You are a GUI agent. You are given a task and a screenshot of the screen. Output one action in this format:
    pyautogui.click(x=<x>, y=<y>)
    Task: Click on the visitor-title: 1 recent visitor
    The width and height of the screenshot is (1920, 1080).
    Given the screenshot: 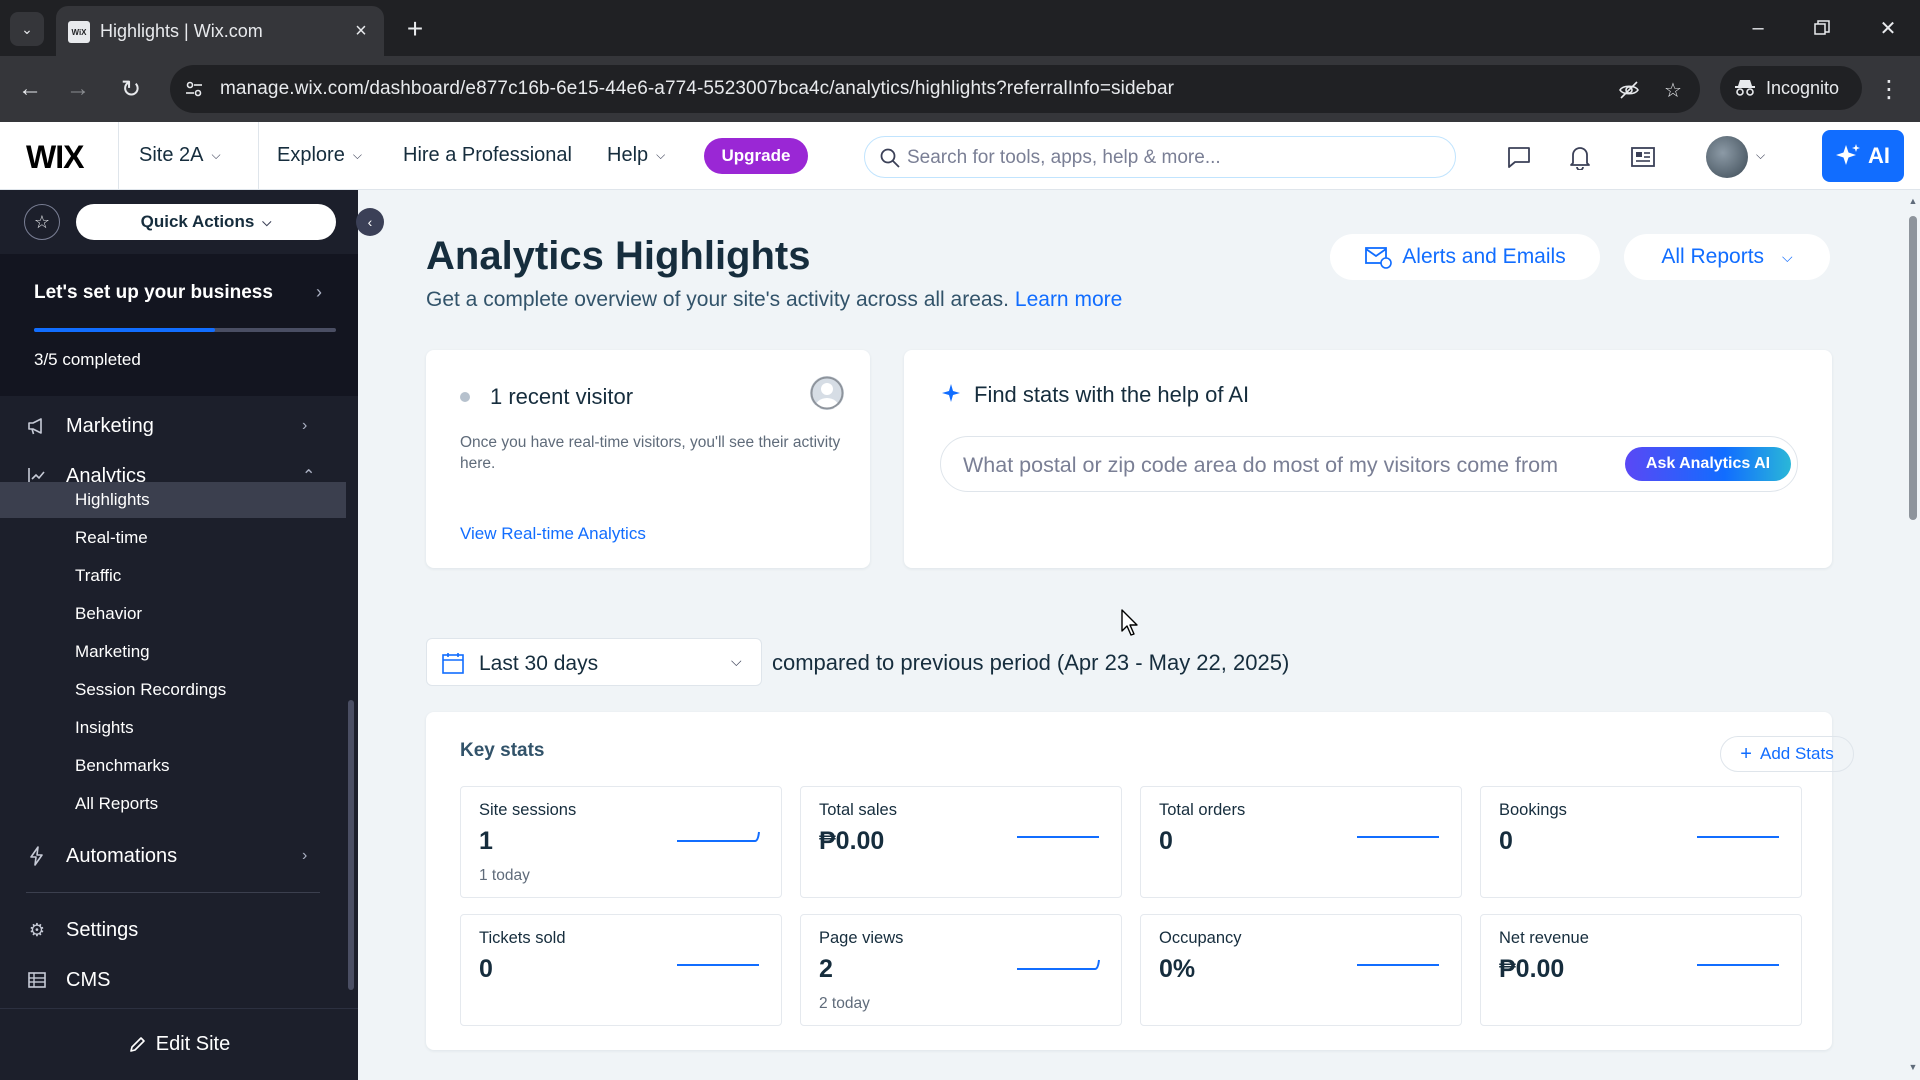 What is the action you would take?
    pyautogui.click(x=562, y=396)
    